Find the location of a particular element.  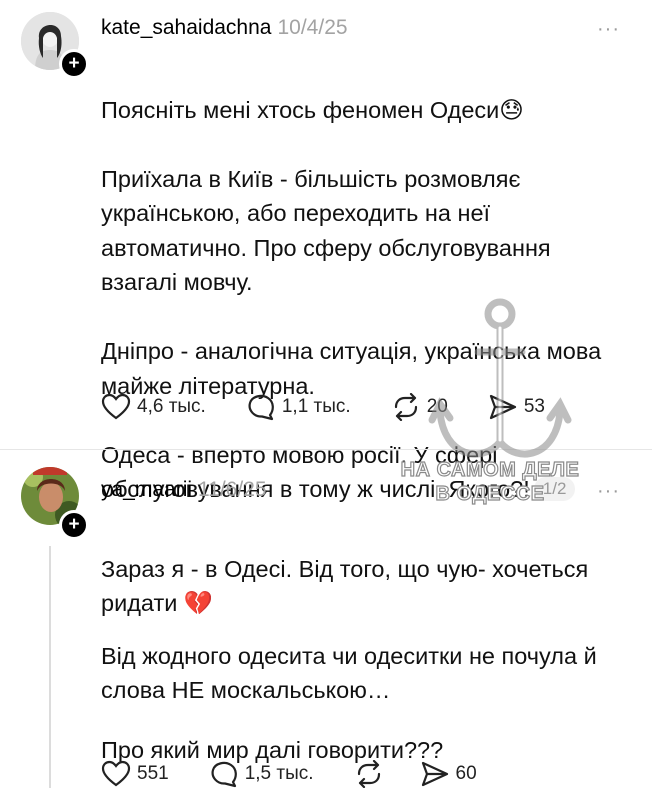

action-bar: 551 1,5 тыс. 60 is located at coordinates (309, 774).